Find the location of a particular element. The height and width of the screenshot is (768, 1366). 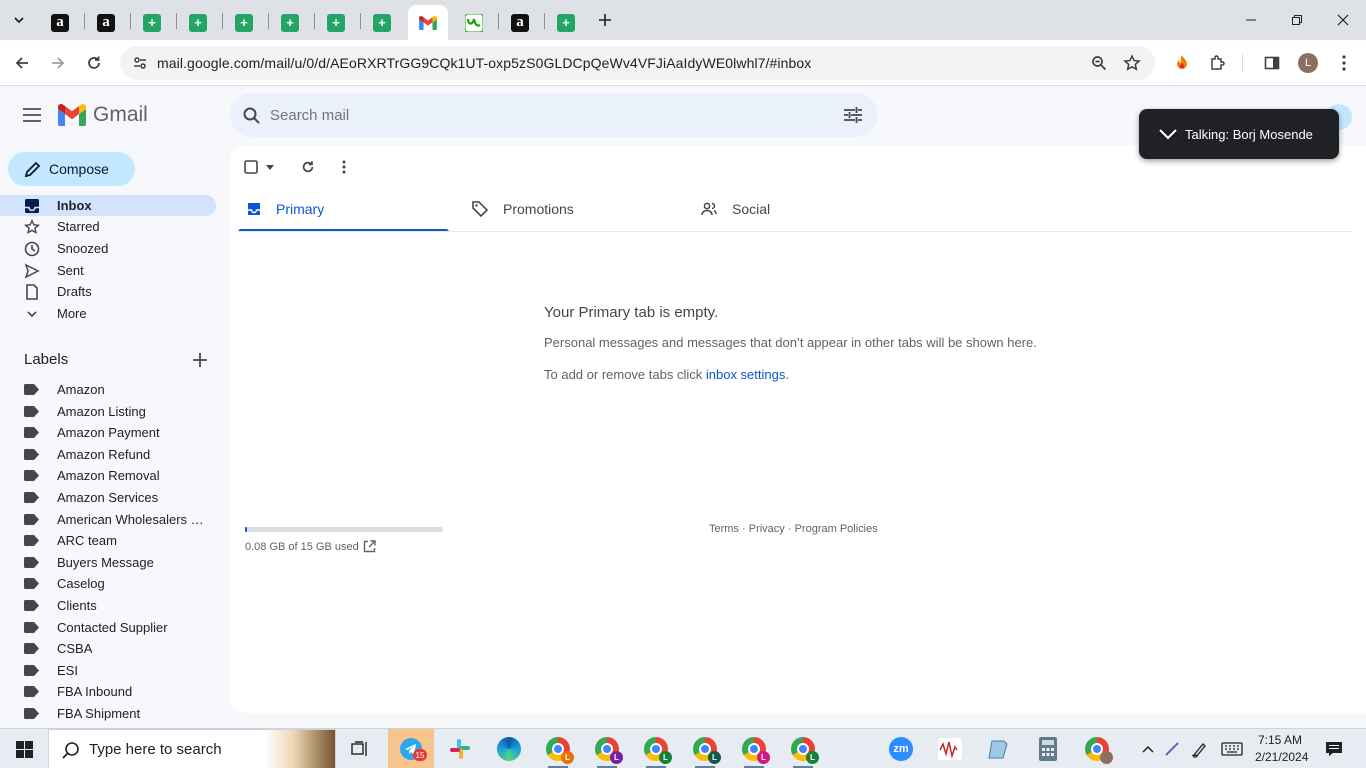

calculator-app is located at coordinates (1048, 749).